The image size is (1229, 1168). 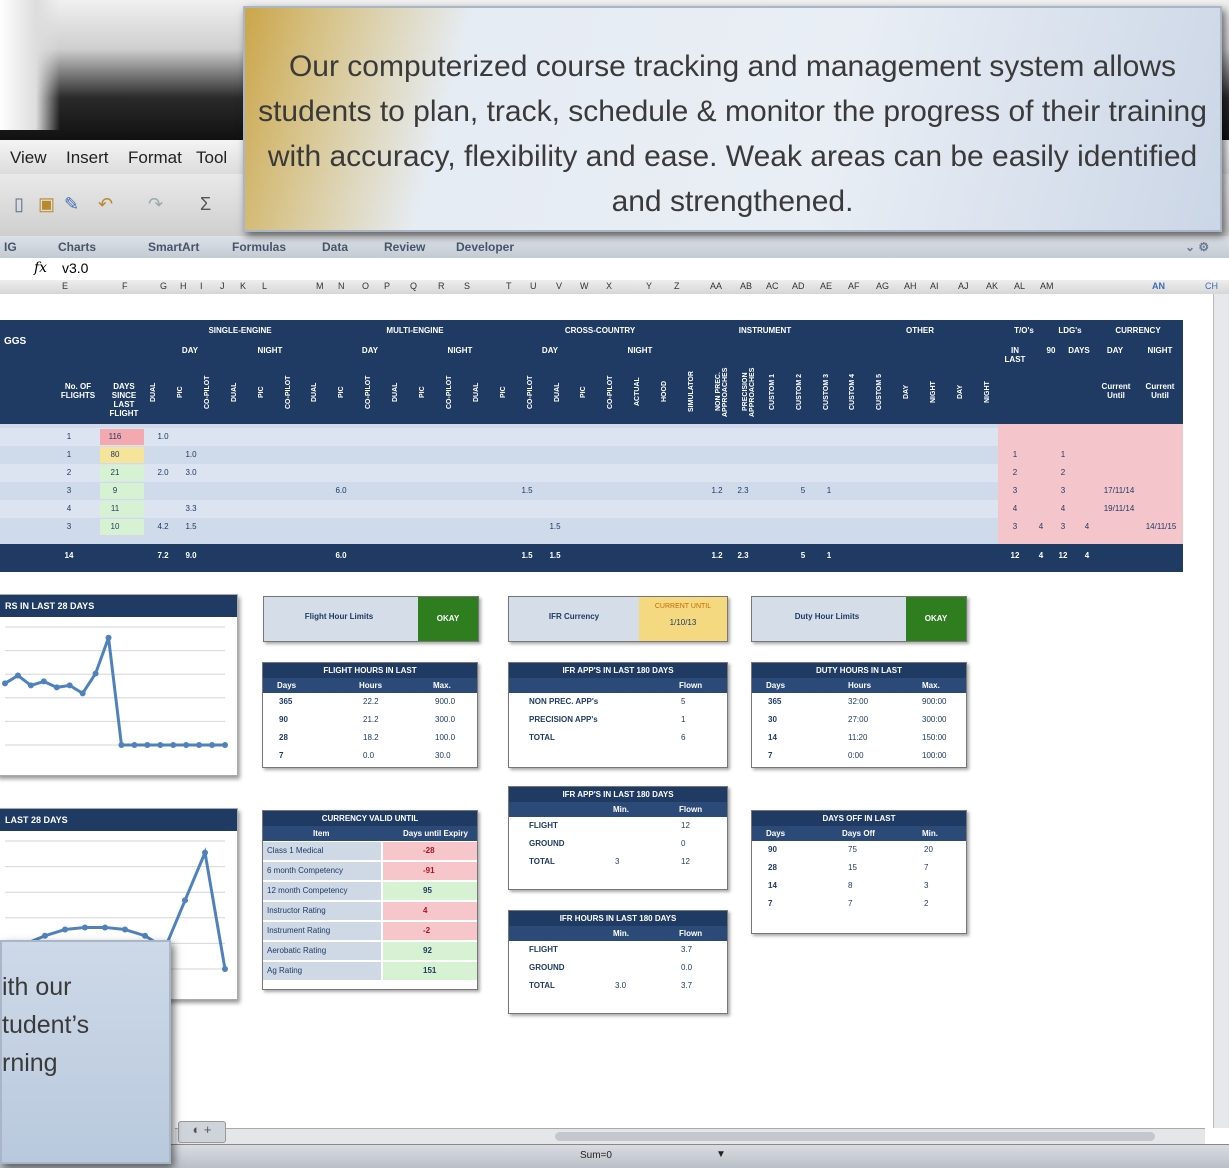 I want to click on column-header: Z, so click(x=677, y=286).